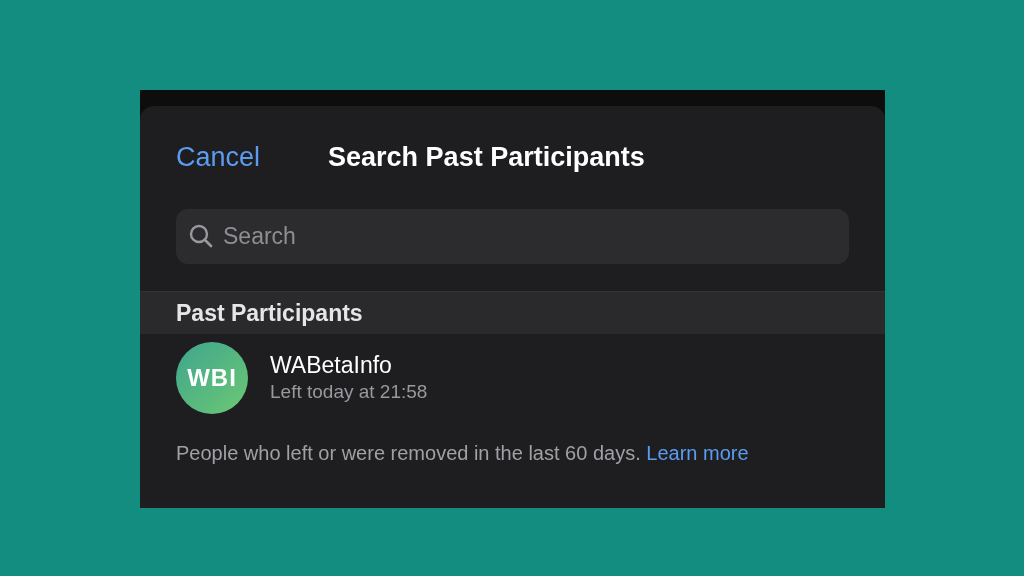 This screenshot has width=1024, height=576. Describe the element at coordinates (512, 236) in the screenshot. I see `search-field: Search` at that location.